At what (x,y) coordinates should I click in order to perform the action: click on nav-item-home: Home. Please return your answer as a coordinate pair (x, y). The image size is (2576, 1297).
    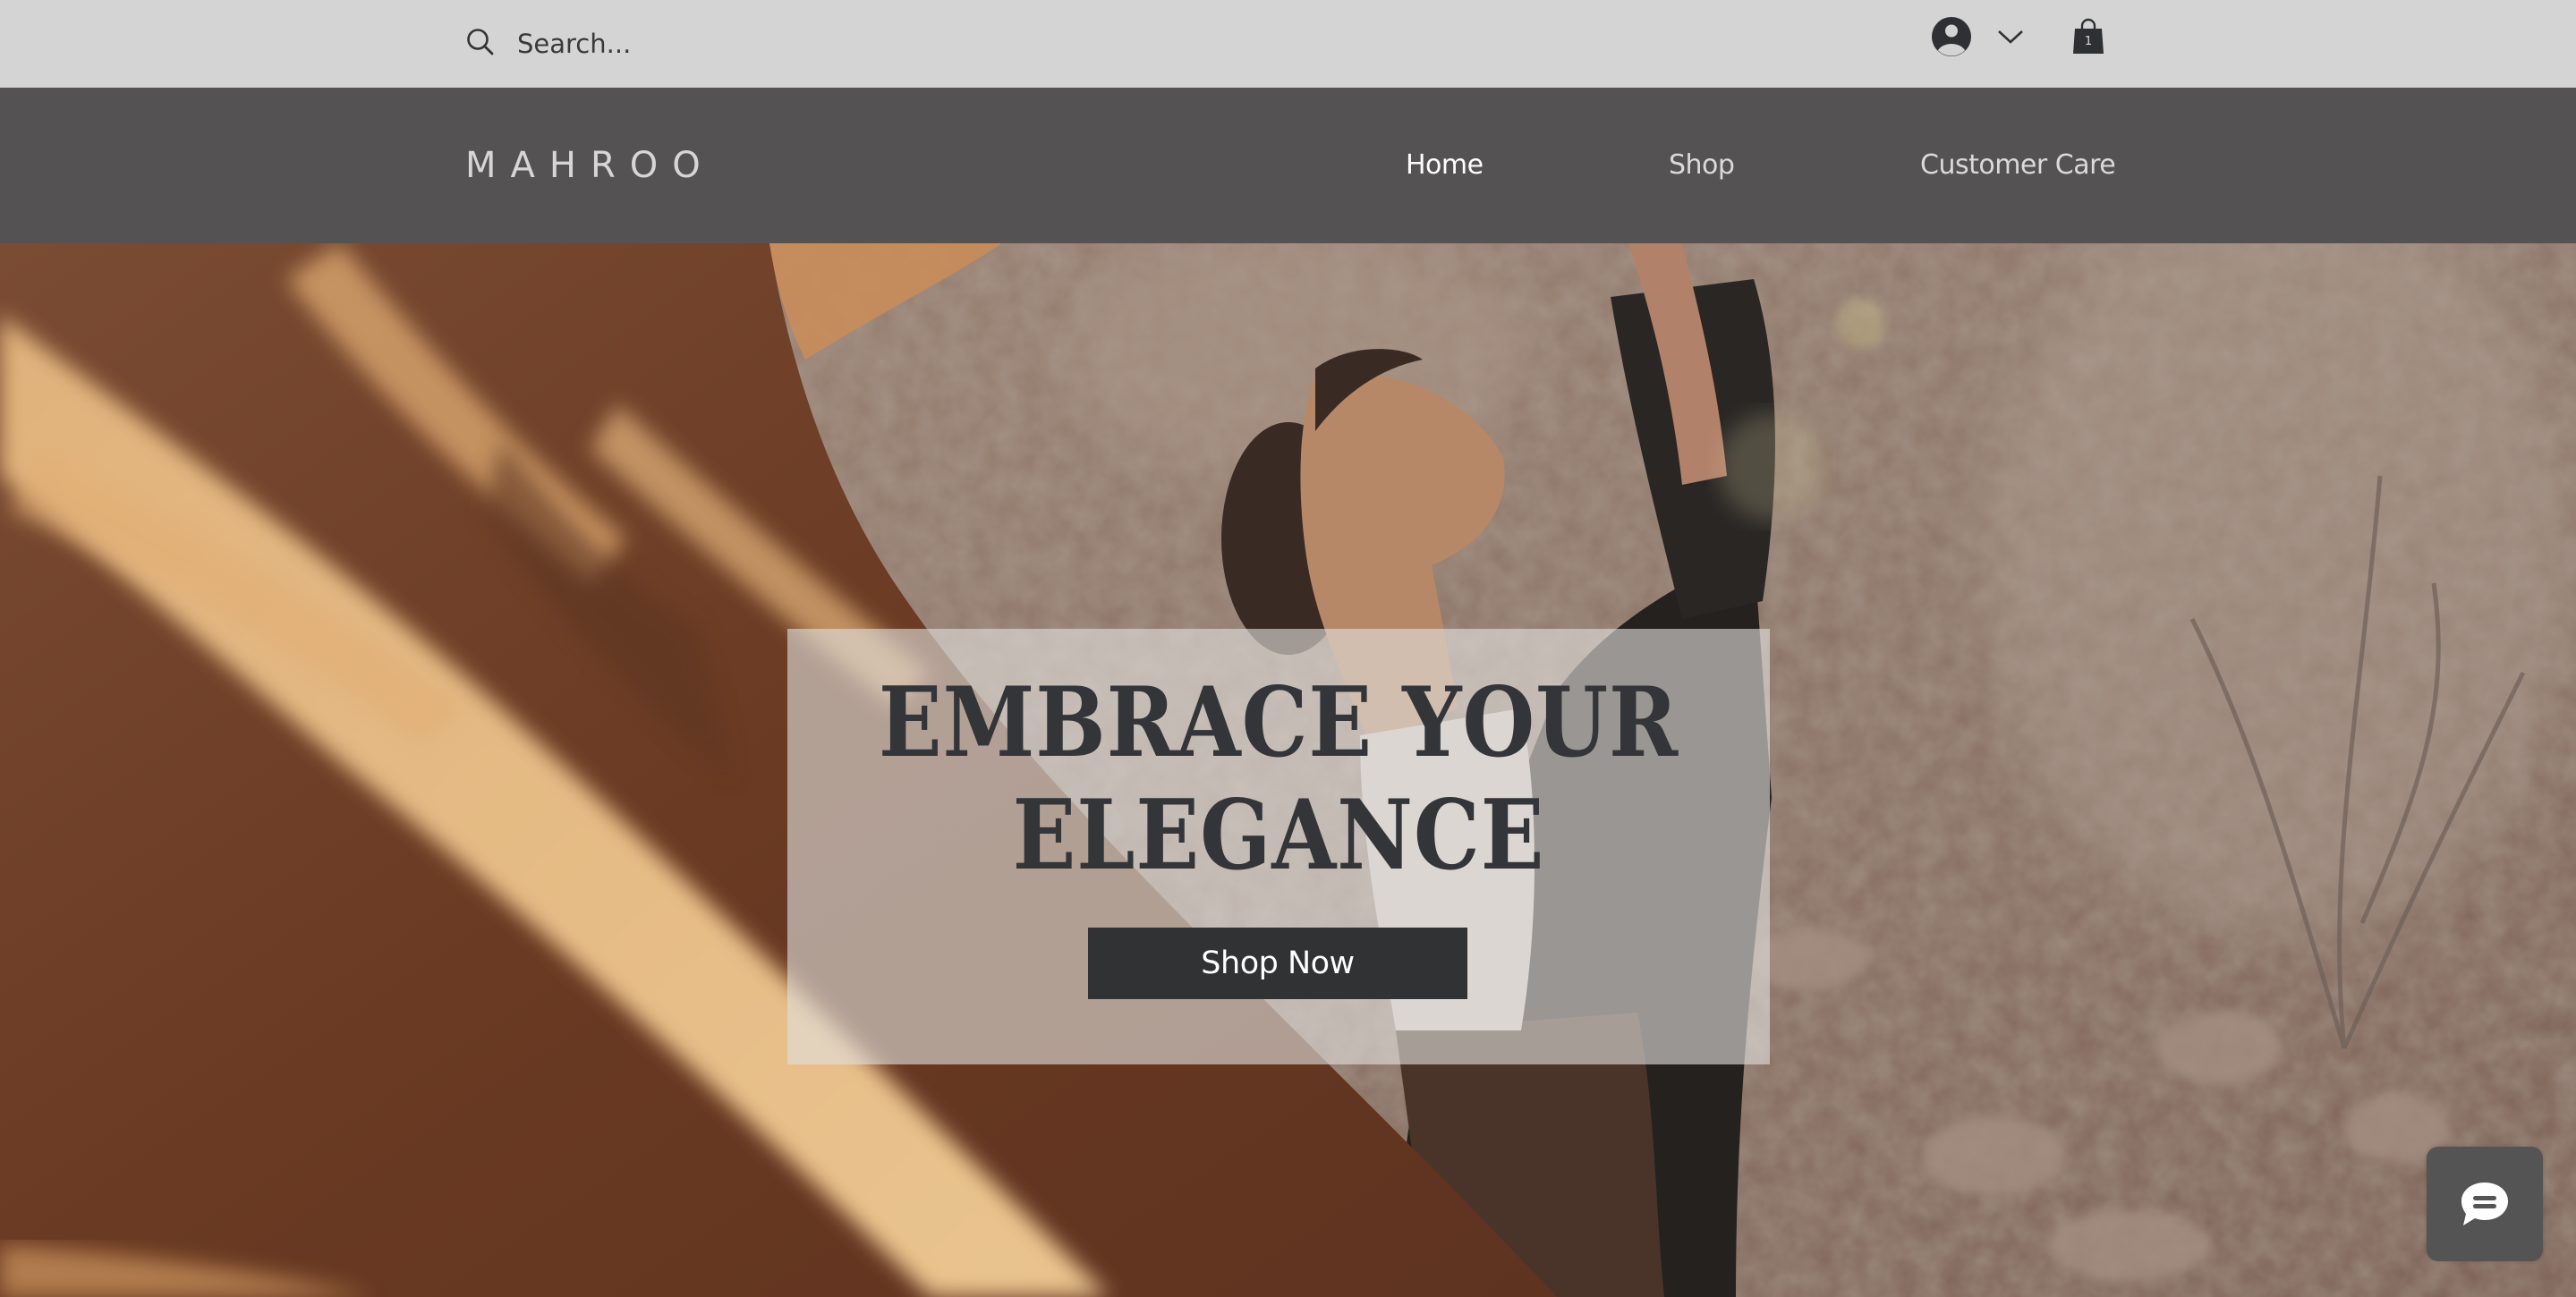
    Looking at the image, I should click on (1445, 165).